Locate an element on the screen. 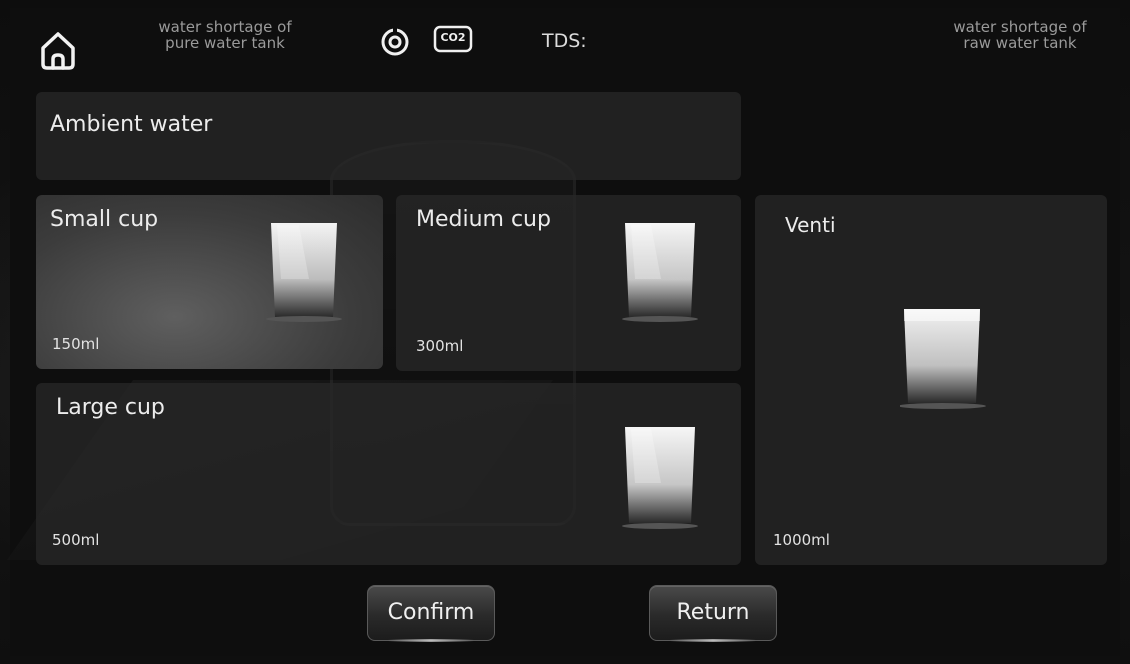  cup-label: Small cup is located at coordinates (104, 219).